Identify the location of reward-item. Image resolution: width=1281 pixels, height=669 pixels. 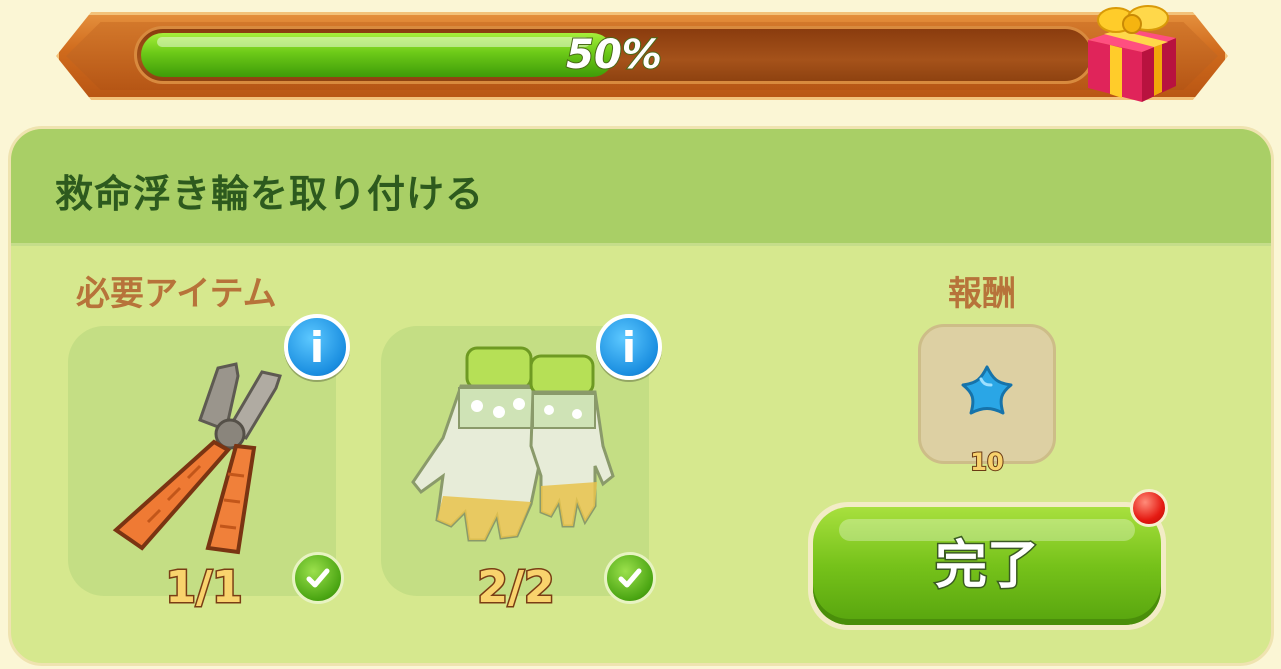
(987, 394).